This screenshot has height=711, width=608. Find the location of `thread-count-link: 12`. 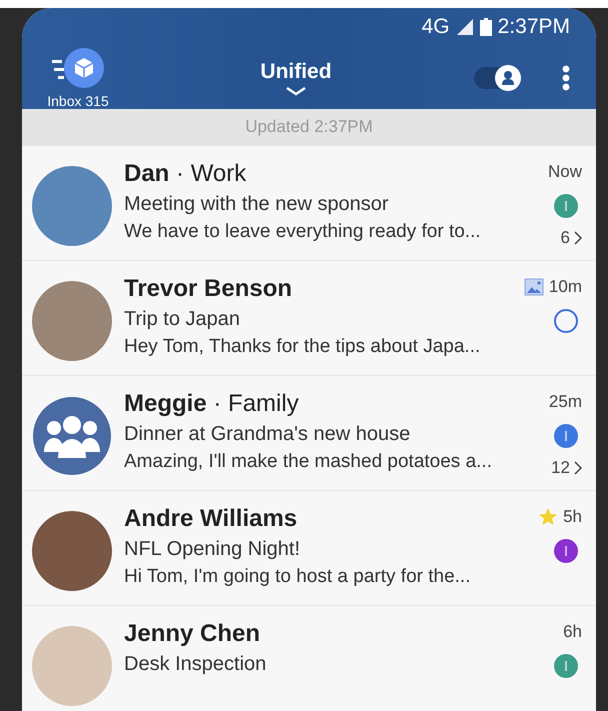

thread-count-link: 12 is located at coordinates (566, 468).